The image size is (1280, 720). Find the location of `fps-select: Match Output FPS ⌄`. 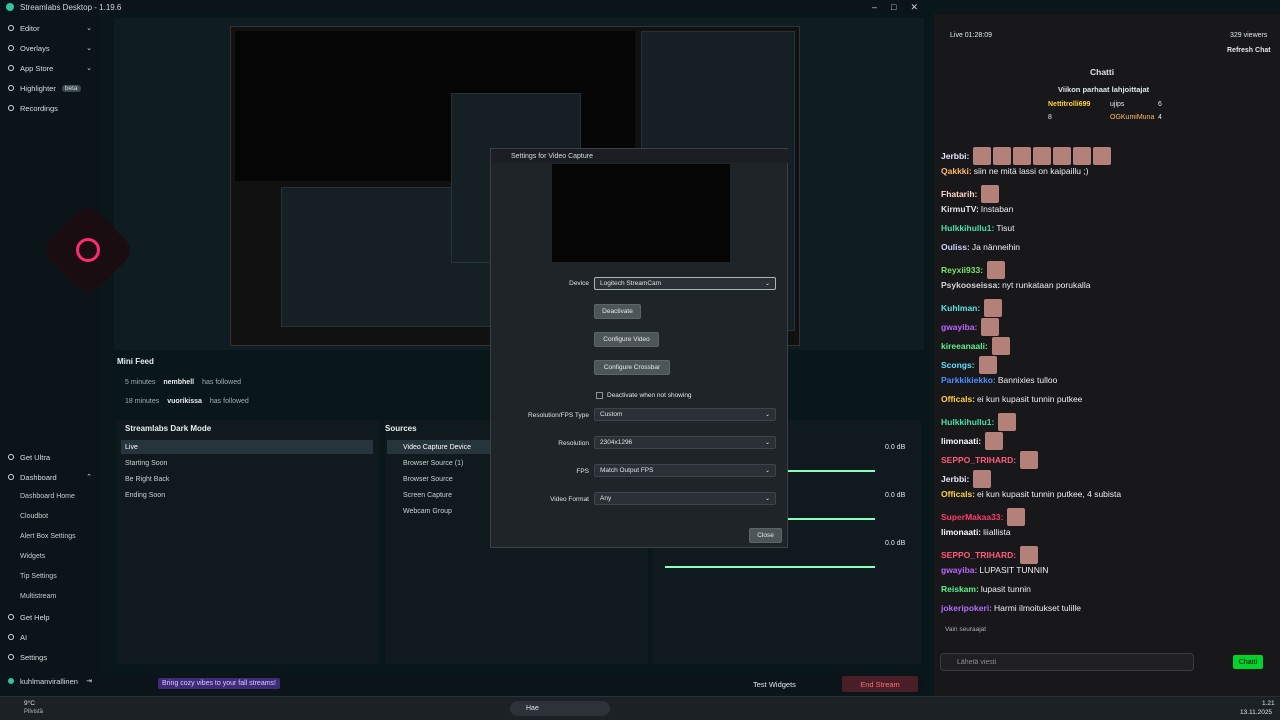

fps-select: Match Output FPS ⌄ is located at coordinates (685, 470).